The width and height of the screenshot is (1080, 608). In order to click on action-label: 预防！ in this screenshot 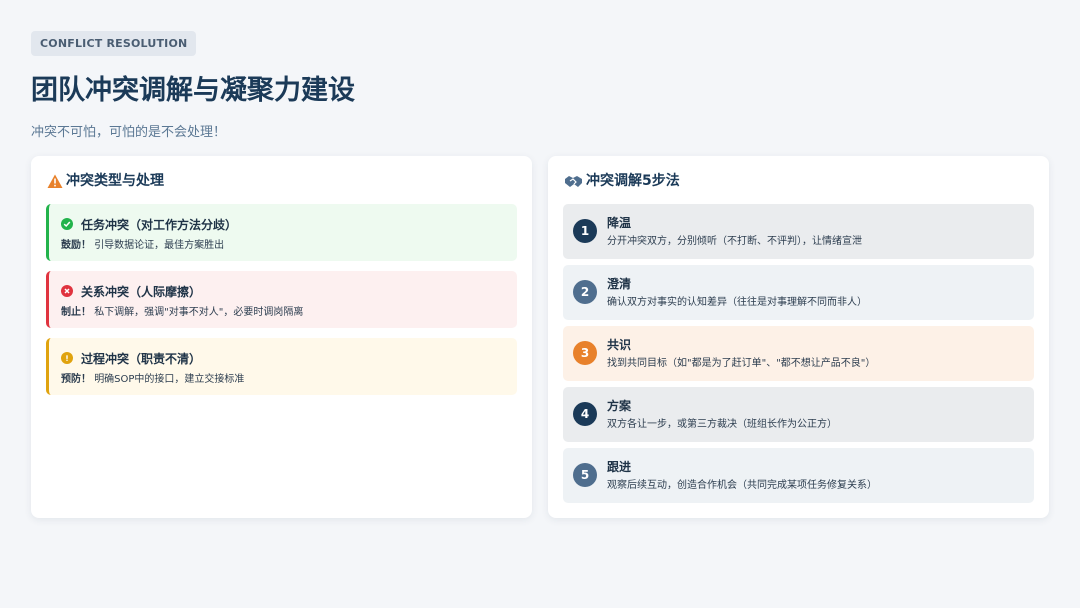, I will do `click(76, 379)`.